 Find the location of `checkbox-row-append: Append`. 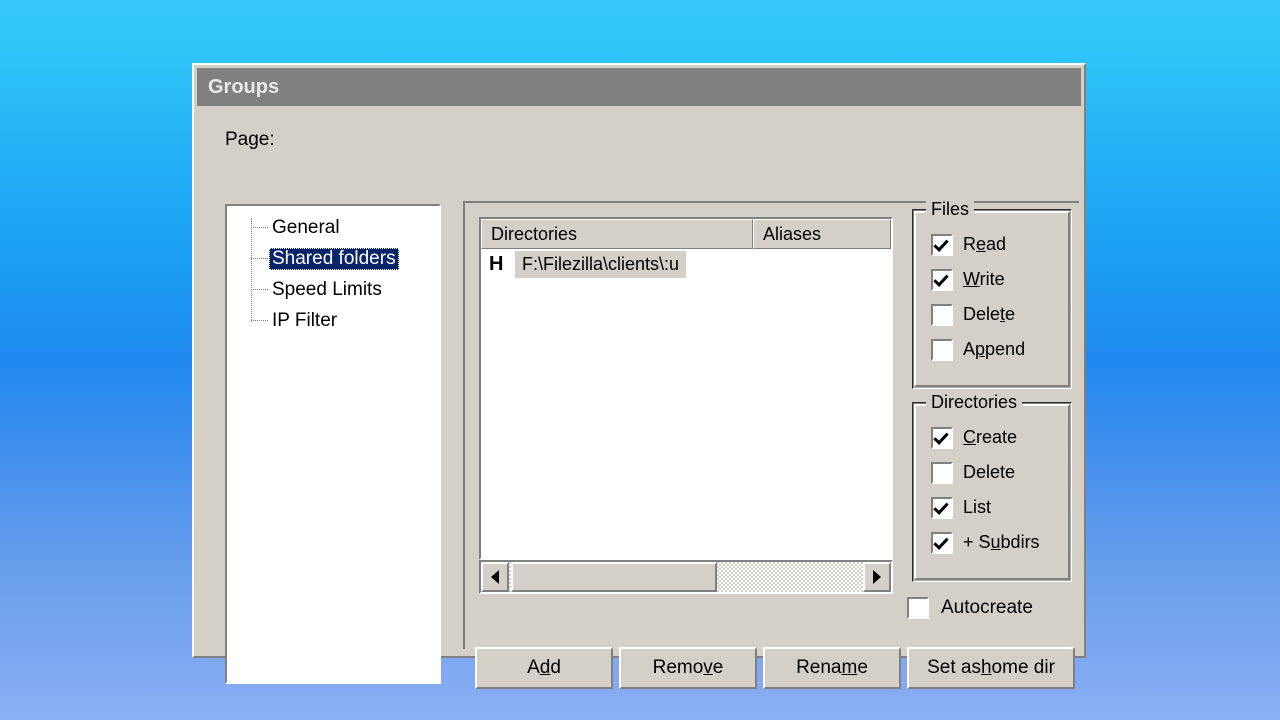

checkbox-row-append: Append is located at coordinates (992, 349).